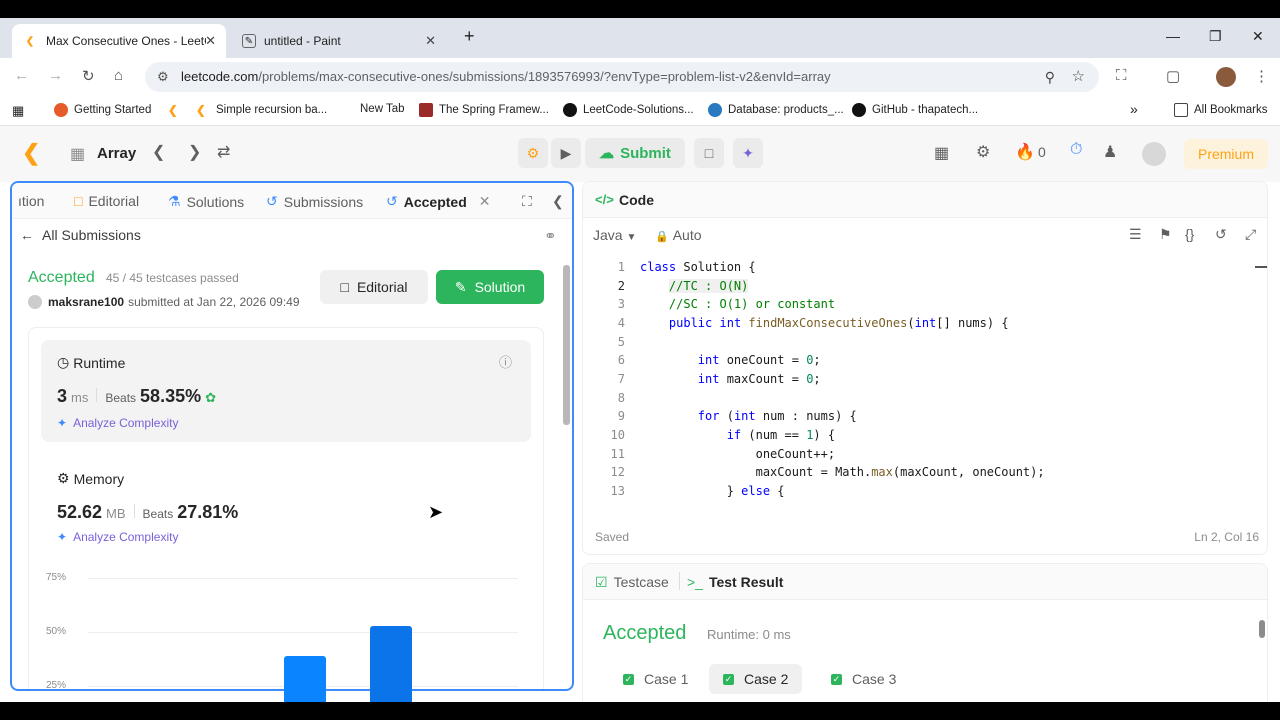 The width and height of the screenshot is (1280, 720). I want to click on close-window-icon: ✕, so click(1258, 36).